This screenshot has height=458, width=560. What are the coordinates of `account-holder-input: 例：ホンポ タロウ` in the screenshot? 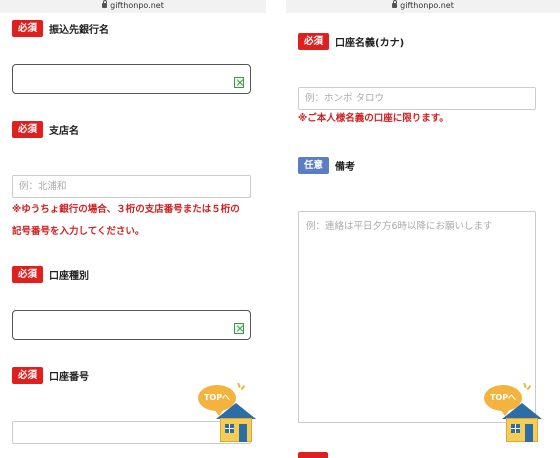 It's located at (417, 98).